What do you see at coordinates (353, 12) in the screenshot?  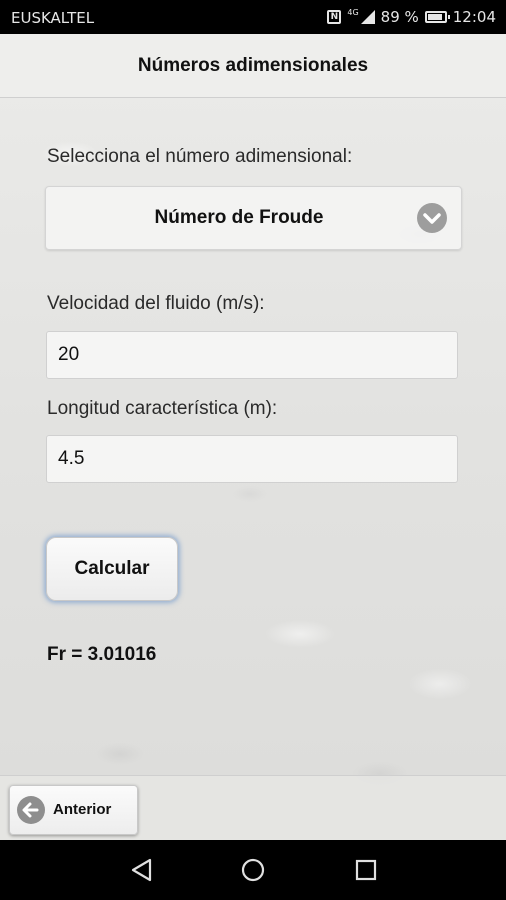 I see `network-type: 4G` at bounding box center [353, 12].